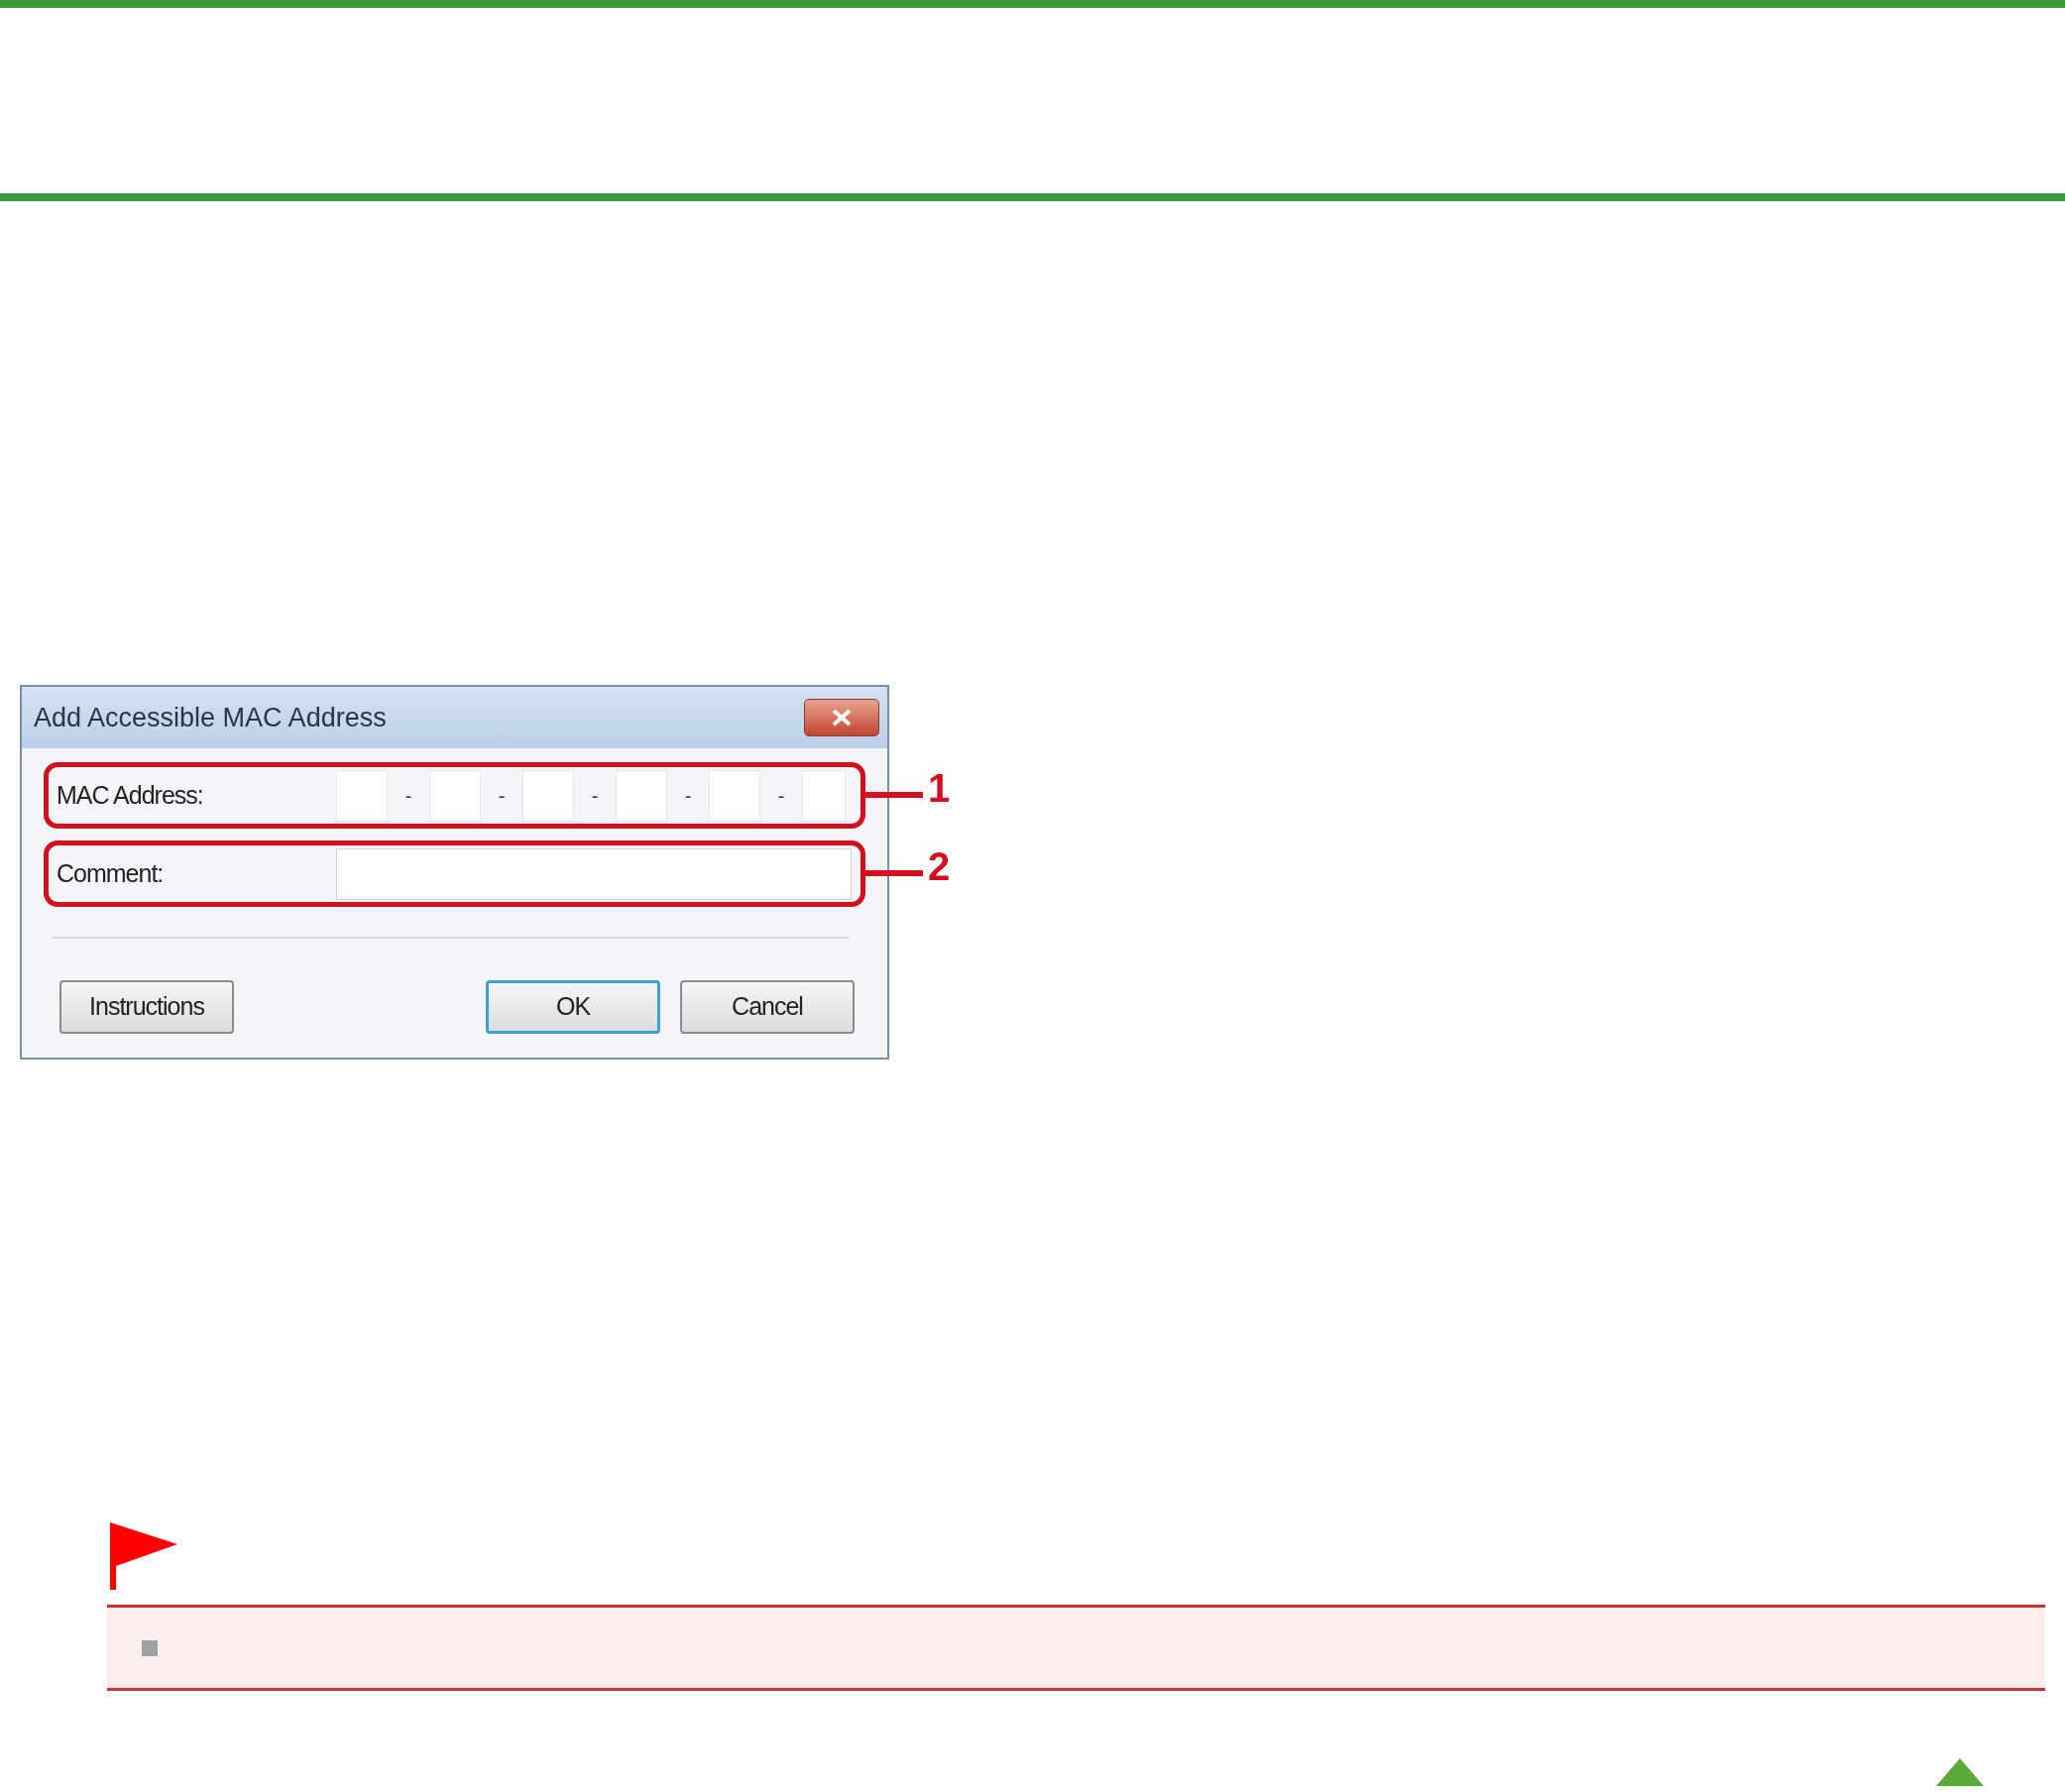  Describe the element at coordinates (939, 866) in the screenshot. I see `callout-number: 2` at that location.